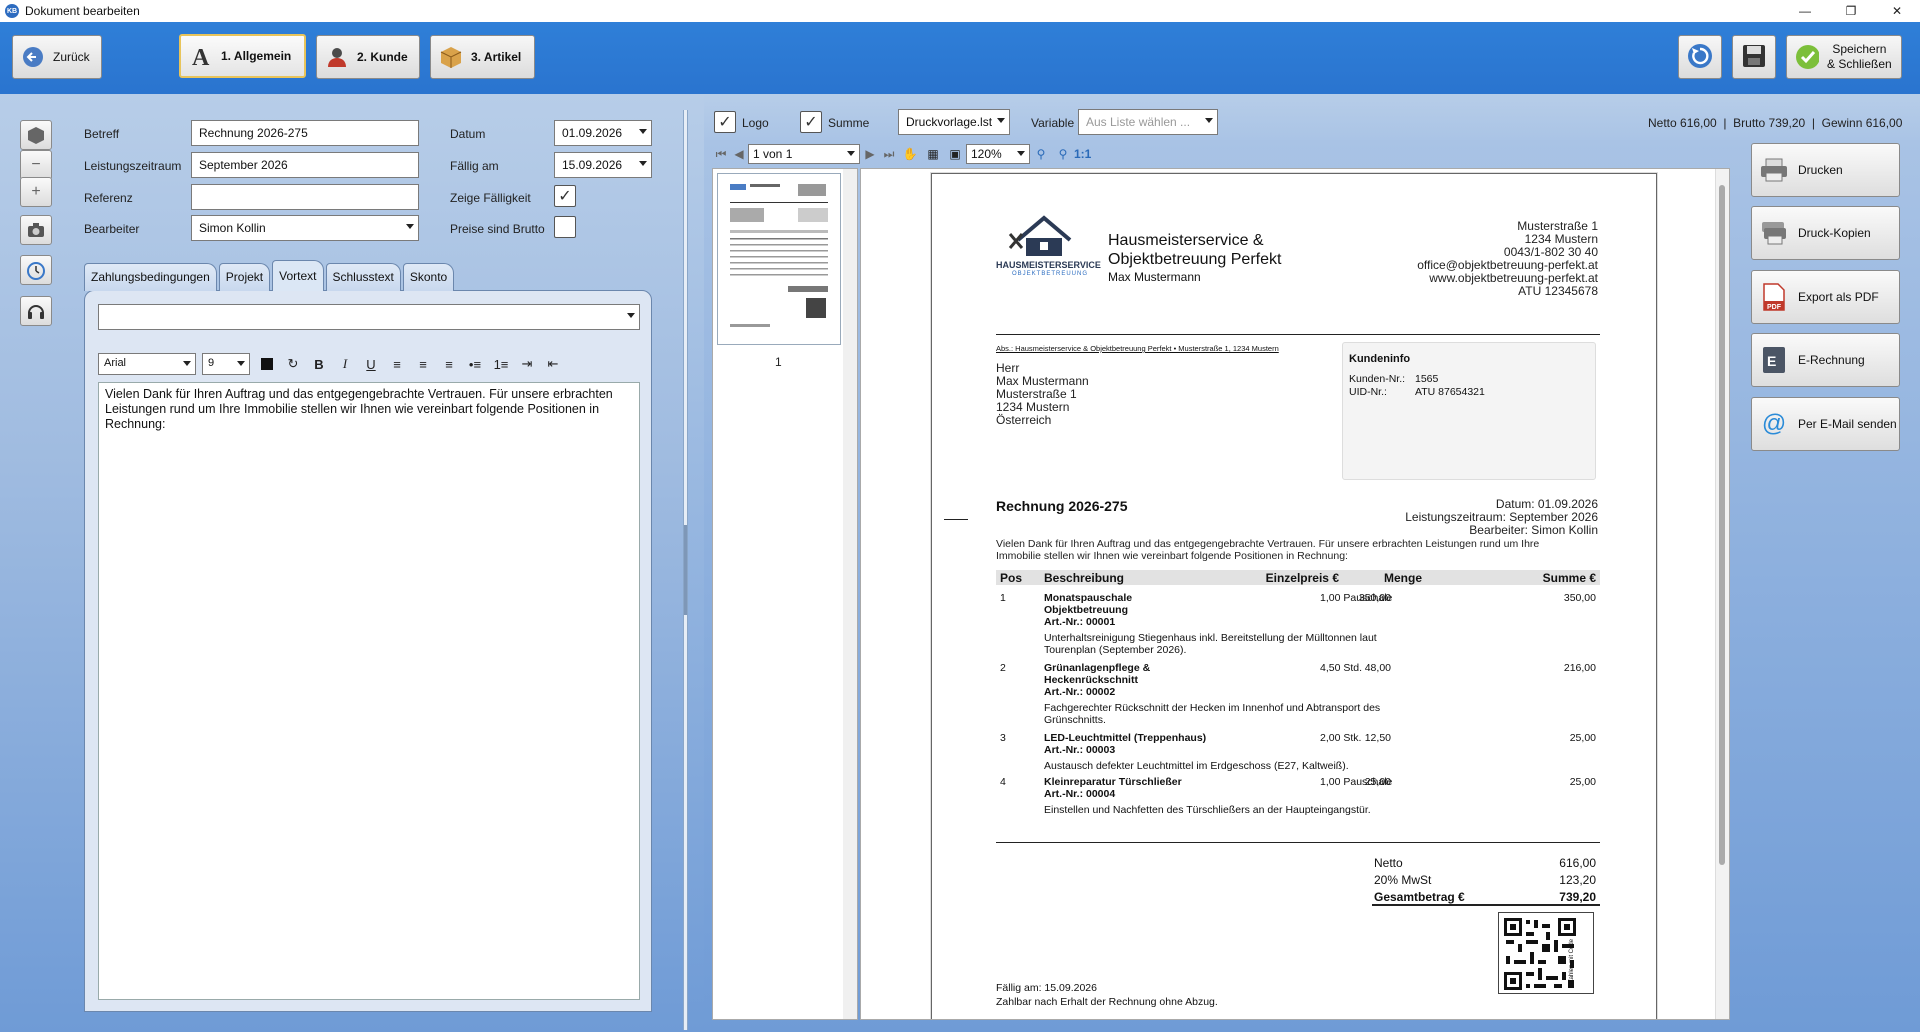 The image size is (1920, 1032). I want to click on align-center-icon: ≡, so click(423, 364).